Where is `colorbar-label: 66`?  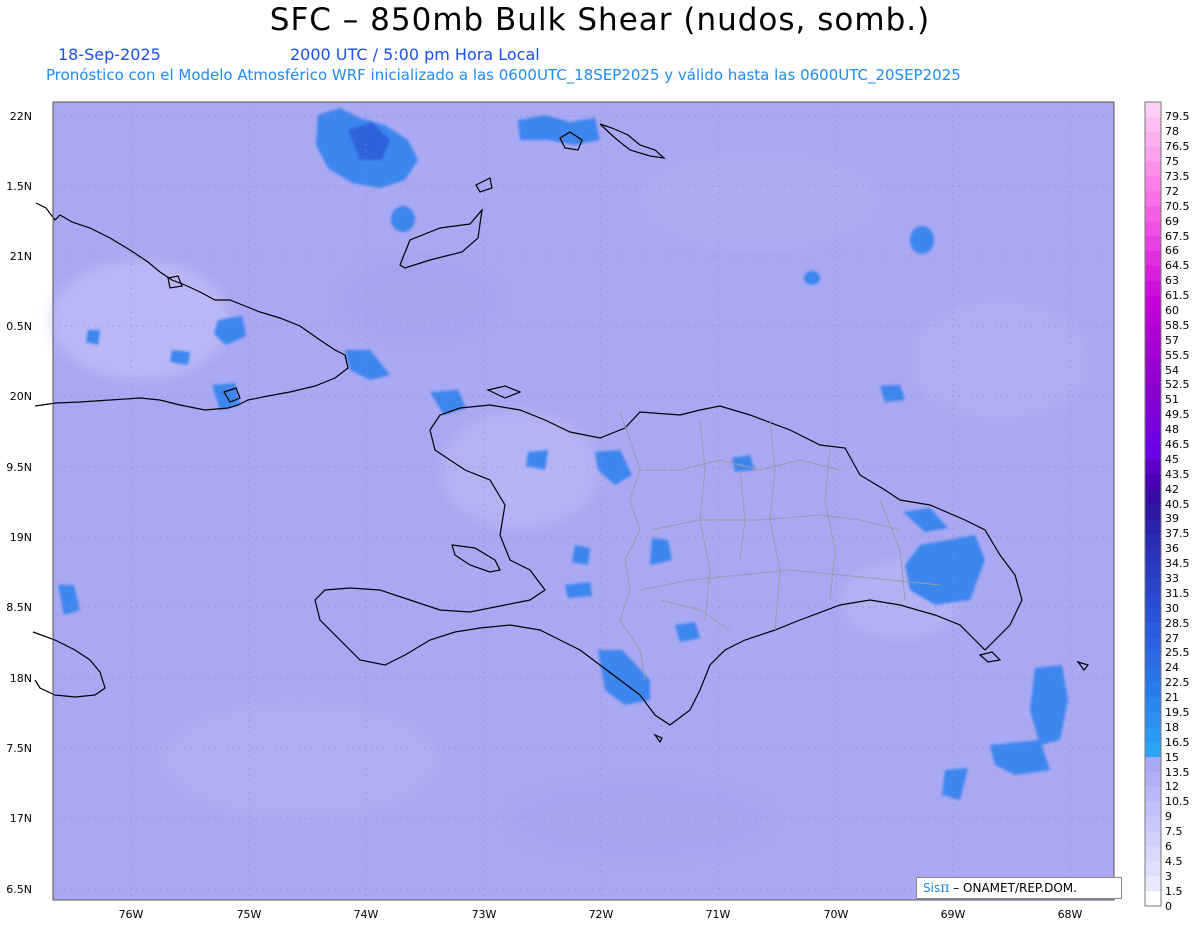 colorbar-label: 66 is located at coordinates (1172, 251).